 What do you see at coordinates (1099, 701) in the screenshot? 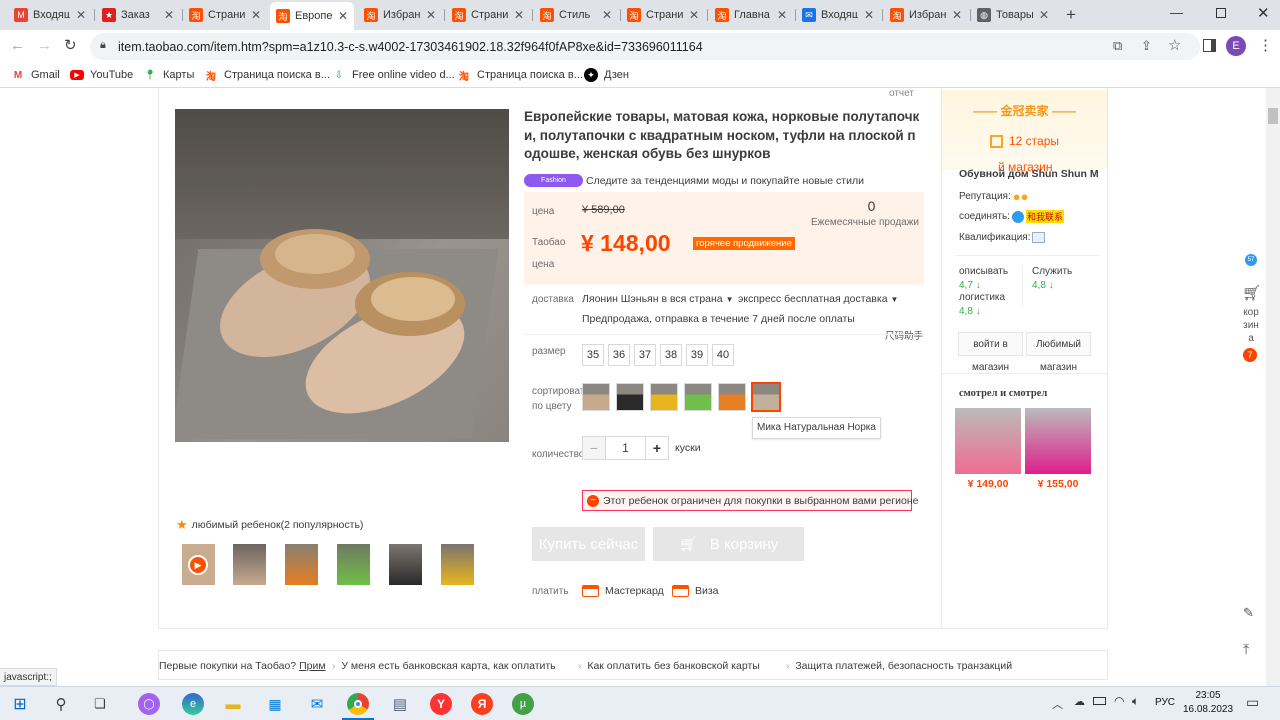
I see `battery-icon` at bounding box center [1099, 701].